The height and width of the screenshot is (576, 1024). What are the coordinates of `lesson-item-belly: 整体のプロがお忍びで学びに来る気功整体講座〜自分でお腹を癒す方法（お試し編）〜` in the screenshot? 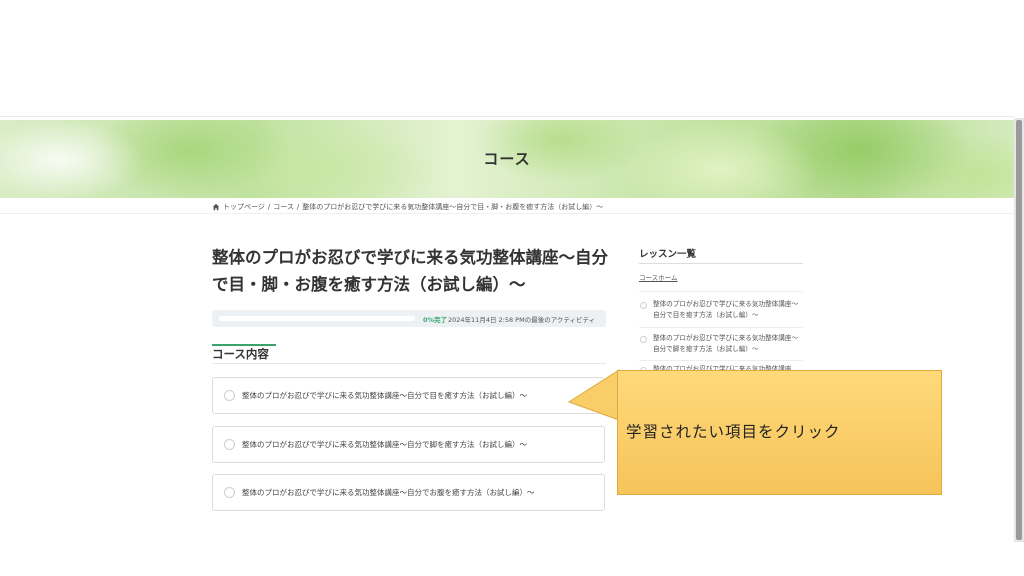 It's located at (408, 492).